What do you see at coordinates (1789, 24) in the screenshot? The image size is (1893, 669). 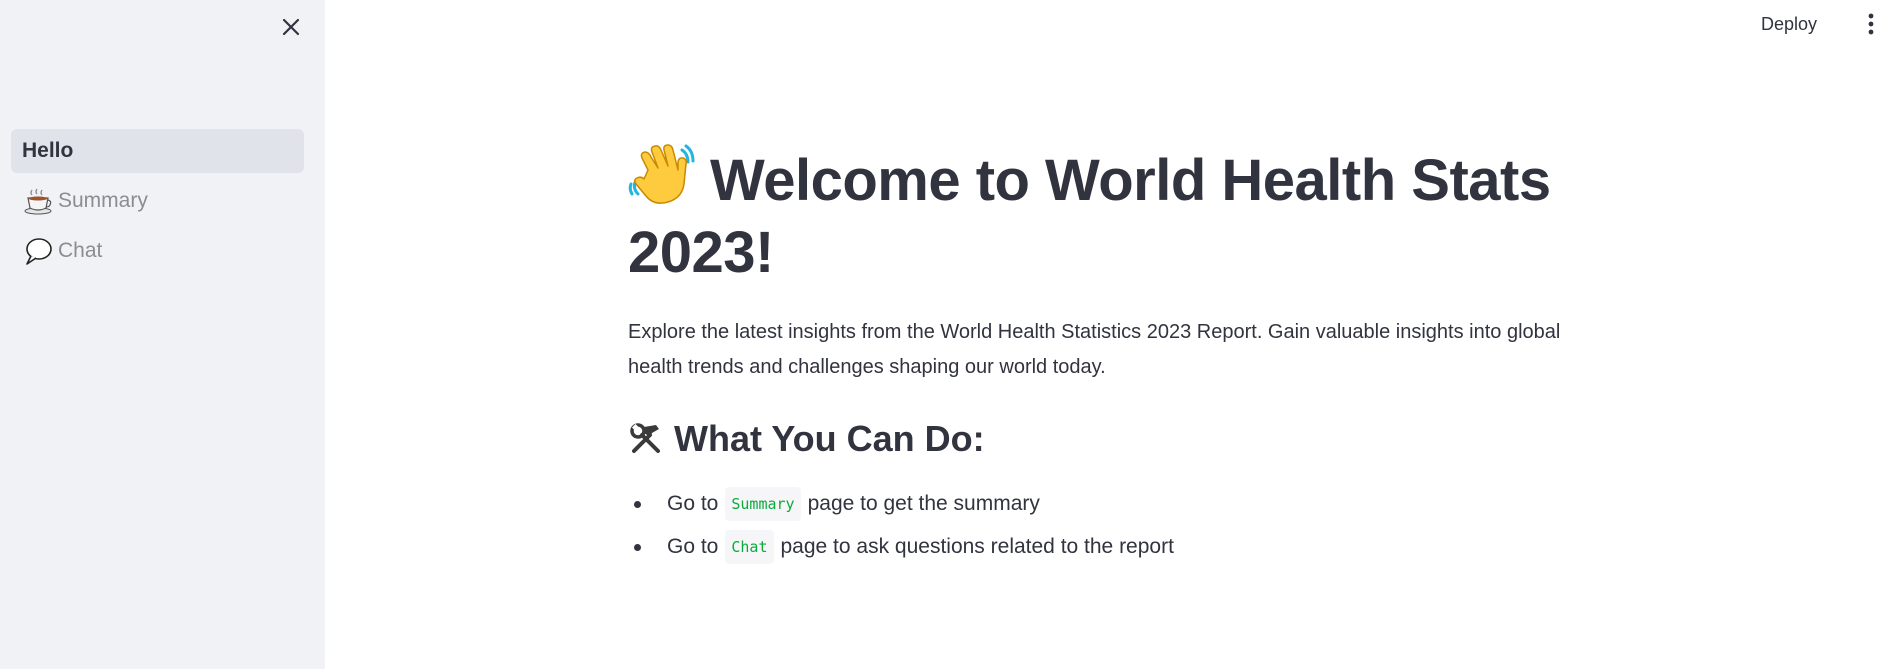 I see `deploy-button: Deploy` at bounding box center [1789, 24].